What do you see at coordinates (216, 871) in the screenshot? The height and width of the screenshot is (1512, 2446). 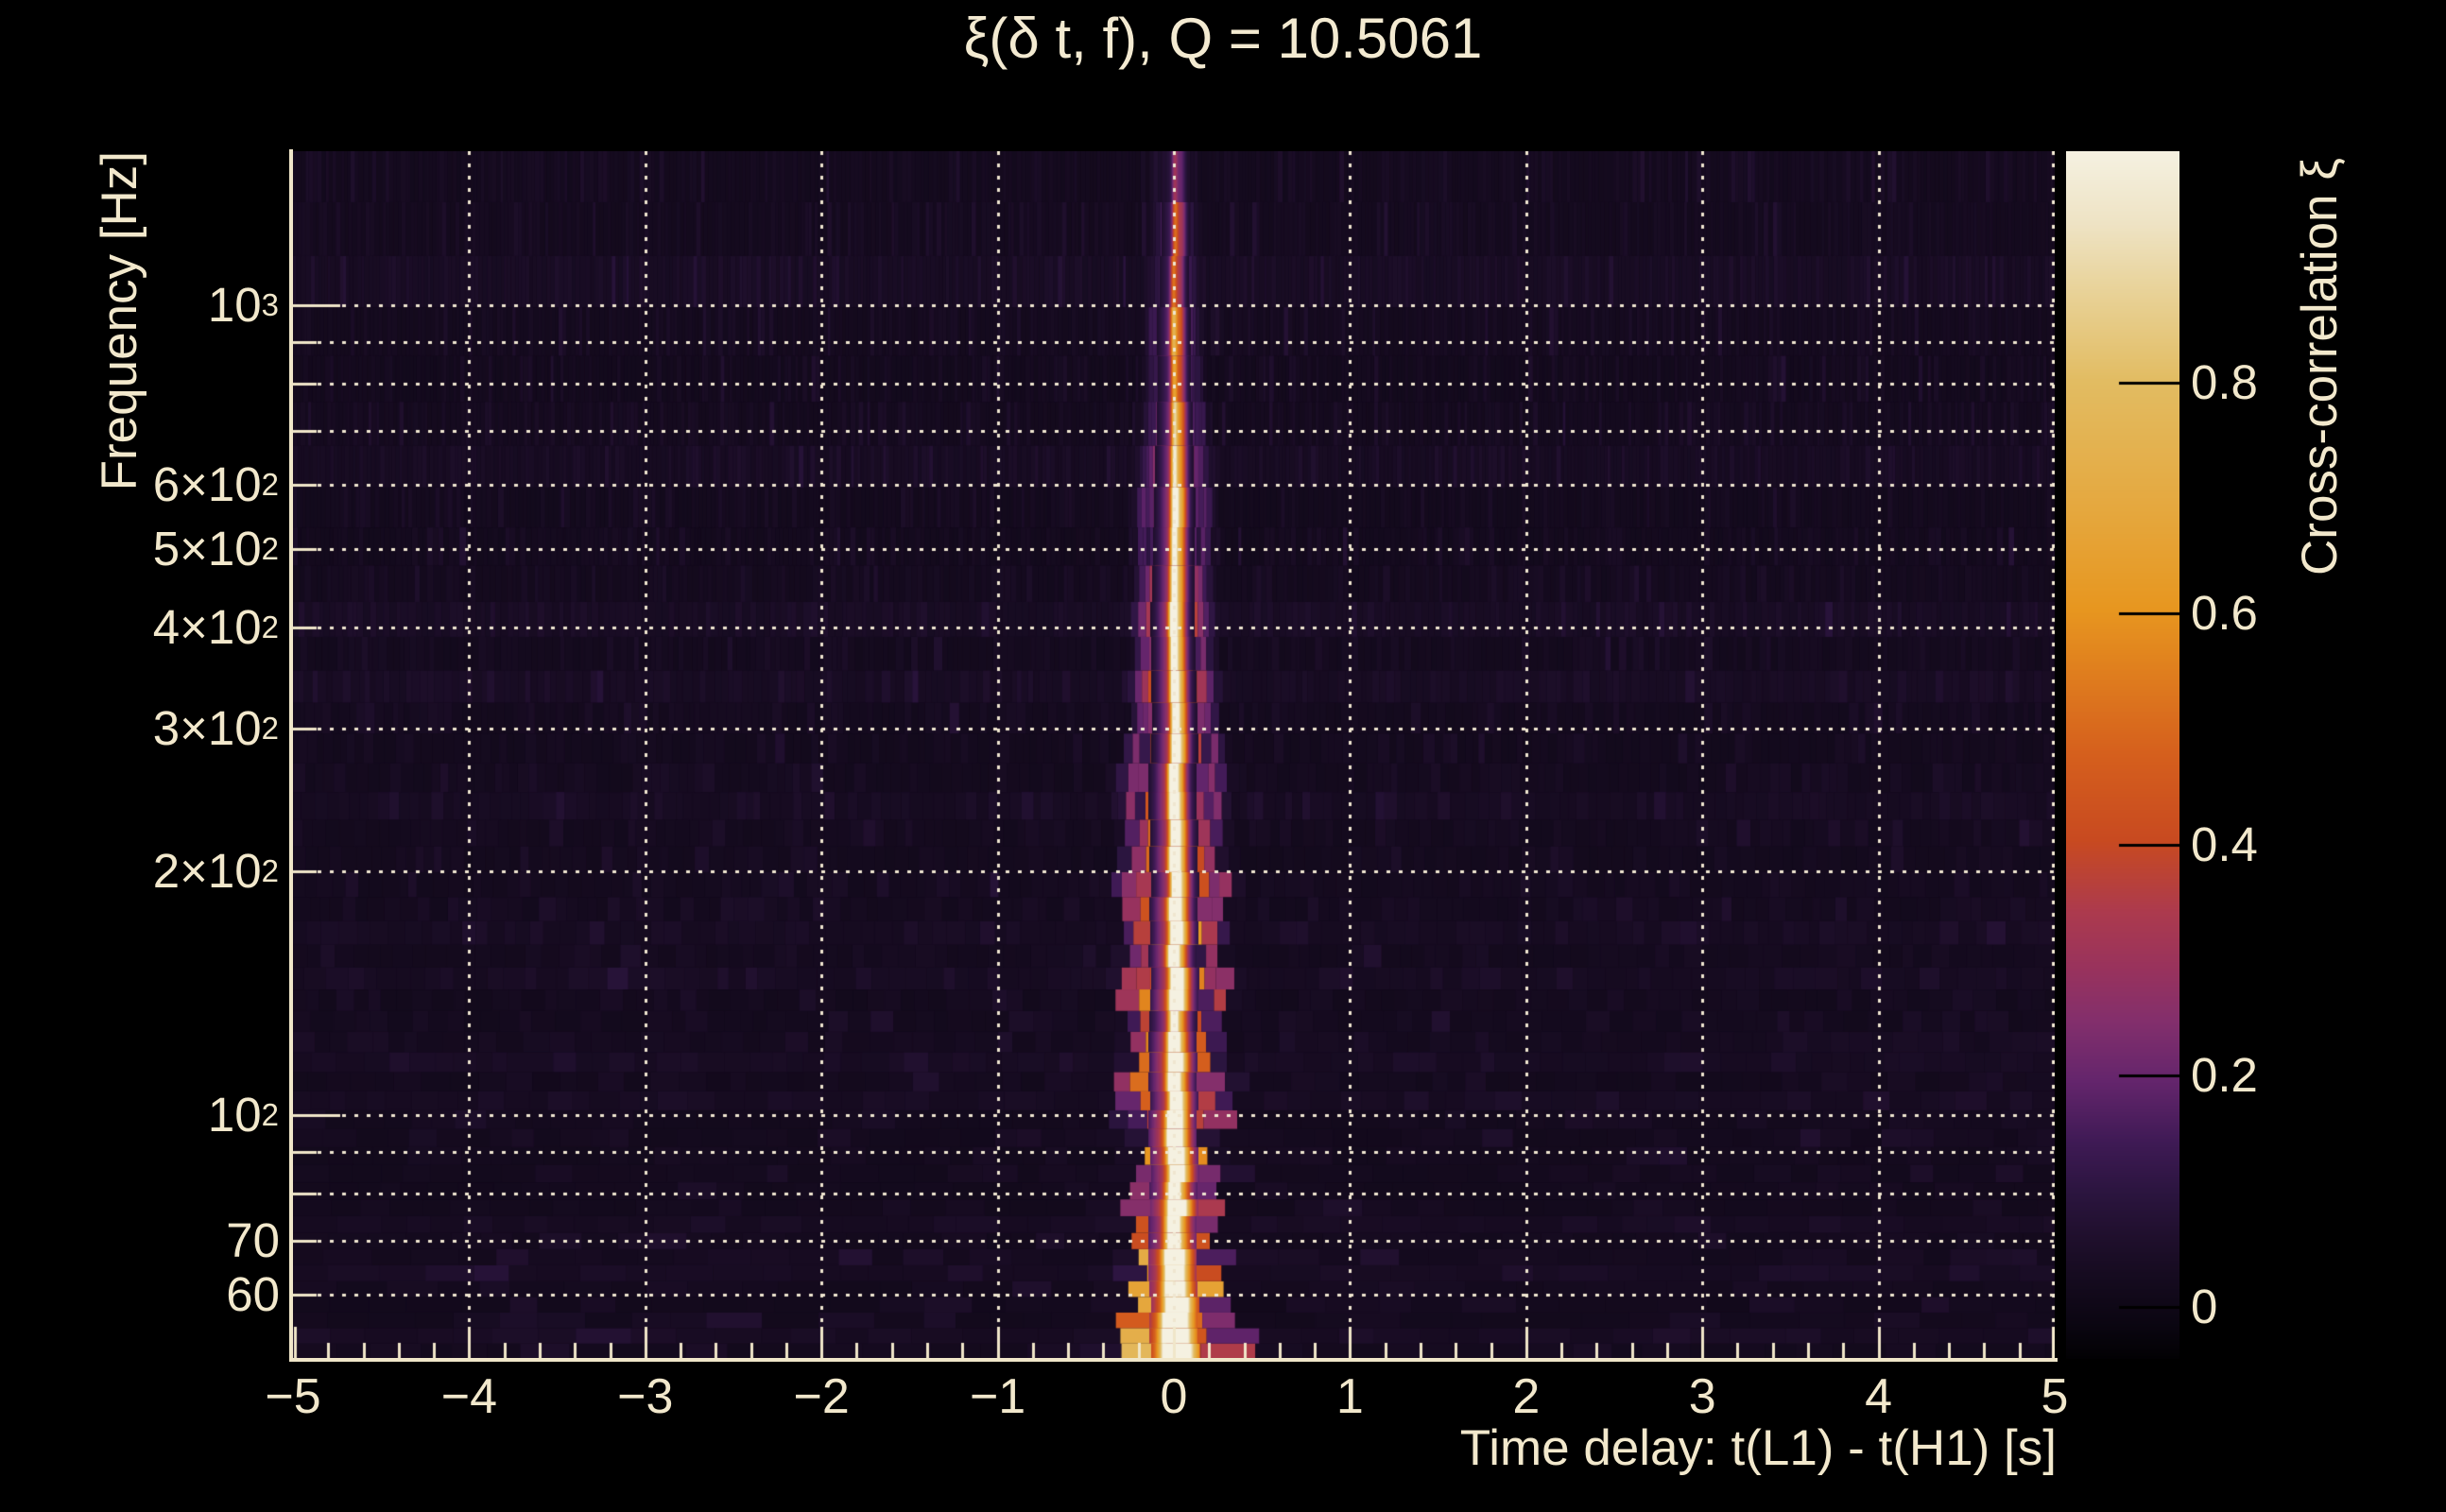 I see `y-tick-label: 2×102` at bounding box center [216, 871].